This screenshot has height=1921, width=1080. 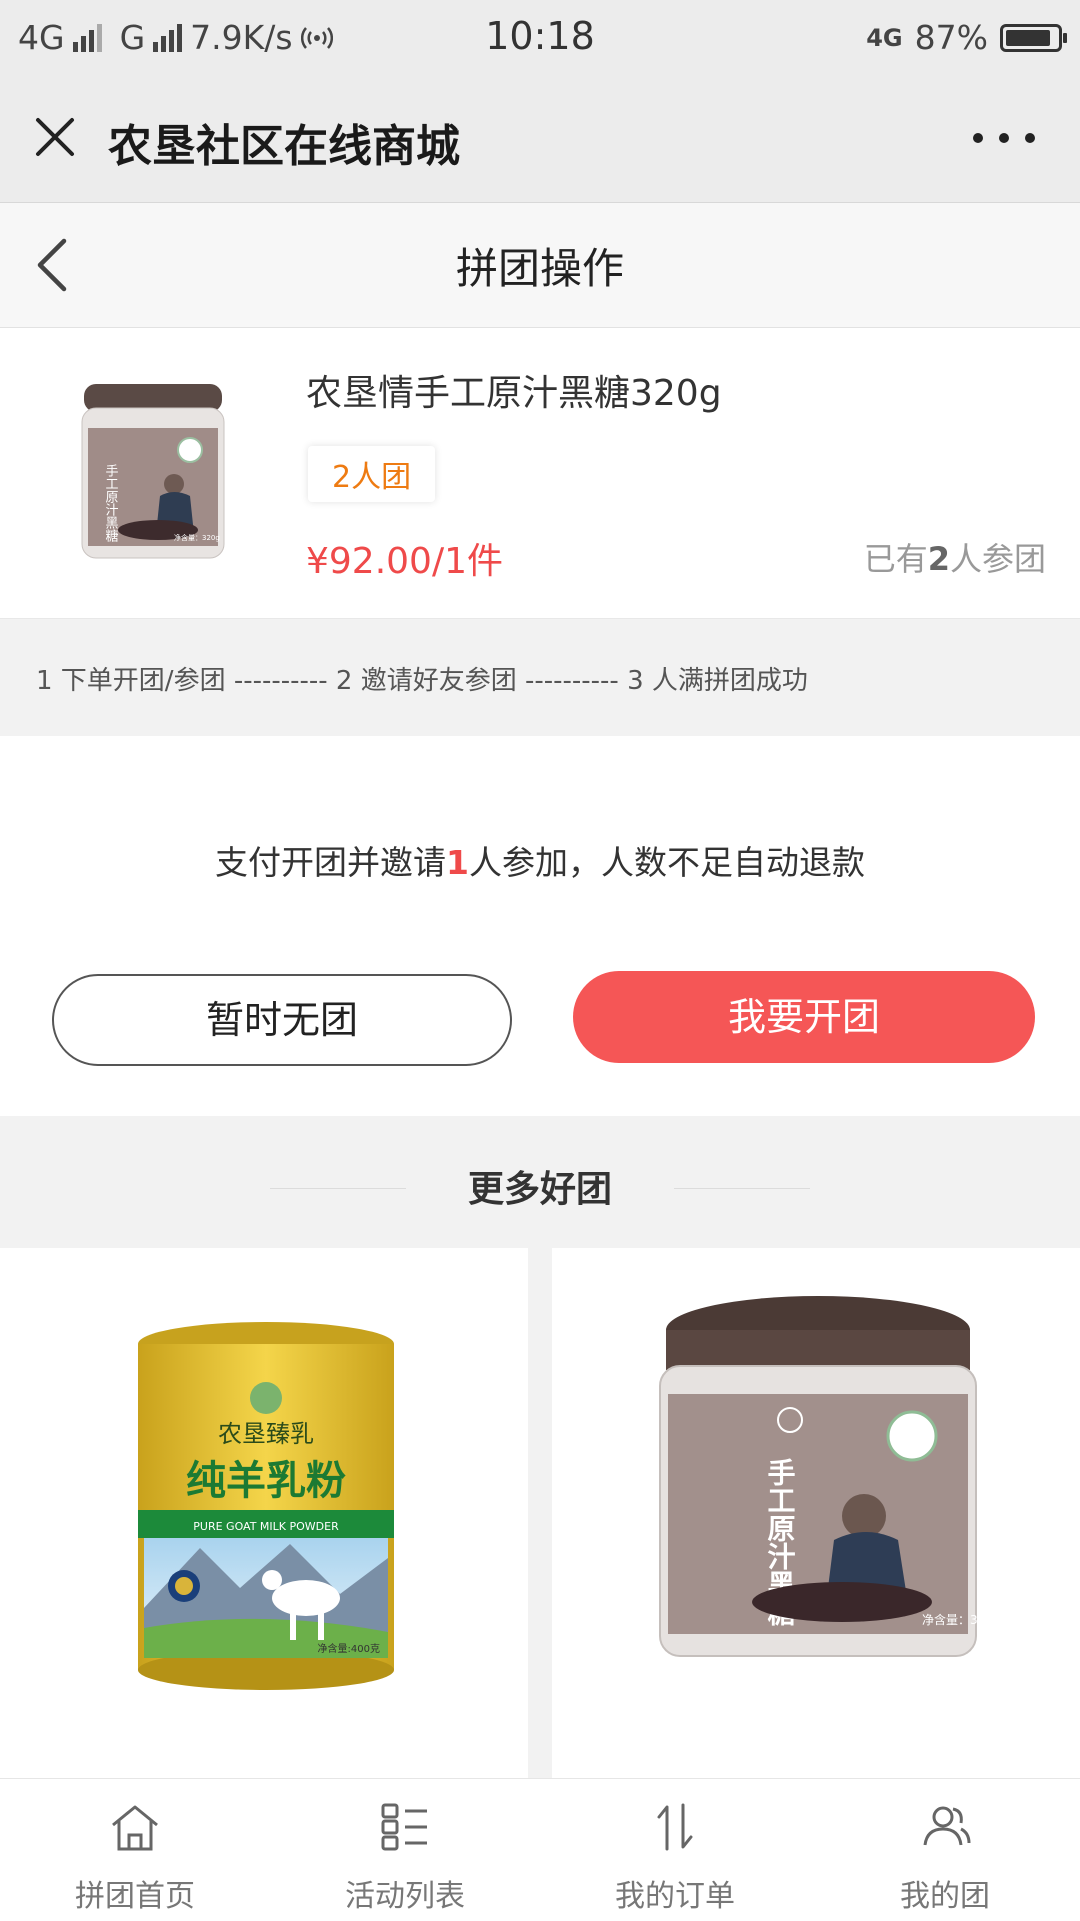 What do you see at coordinates (884, 37) in the screenshot?
I see `network-type-3: 4G` at bounding box center [884, 37].